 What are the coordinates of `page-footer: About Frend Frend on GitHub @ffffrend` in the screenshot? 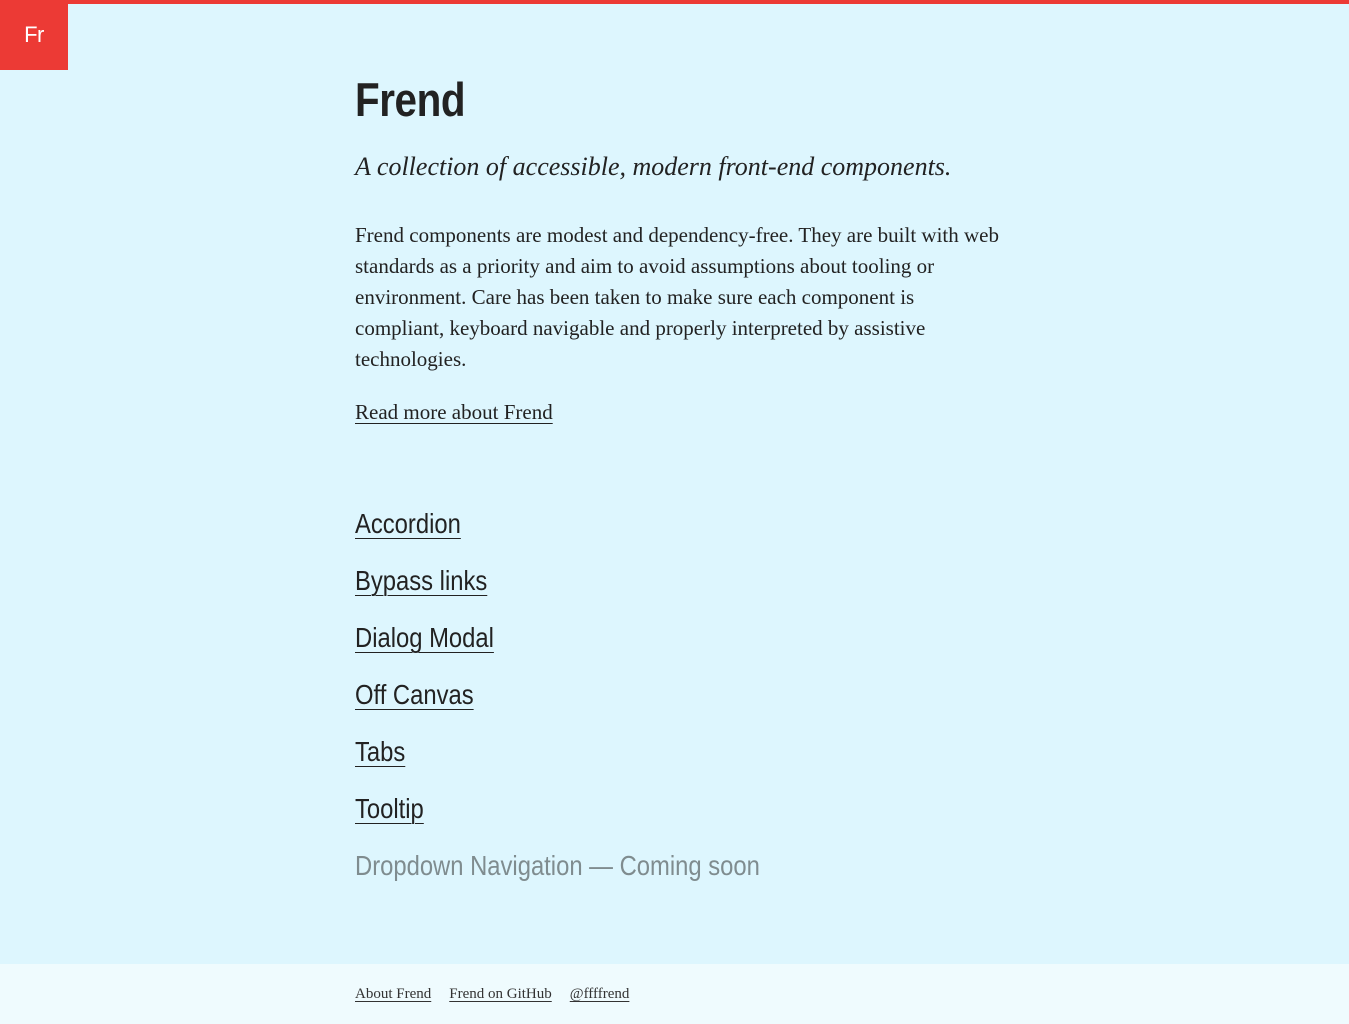 It's located at (674, 994).